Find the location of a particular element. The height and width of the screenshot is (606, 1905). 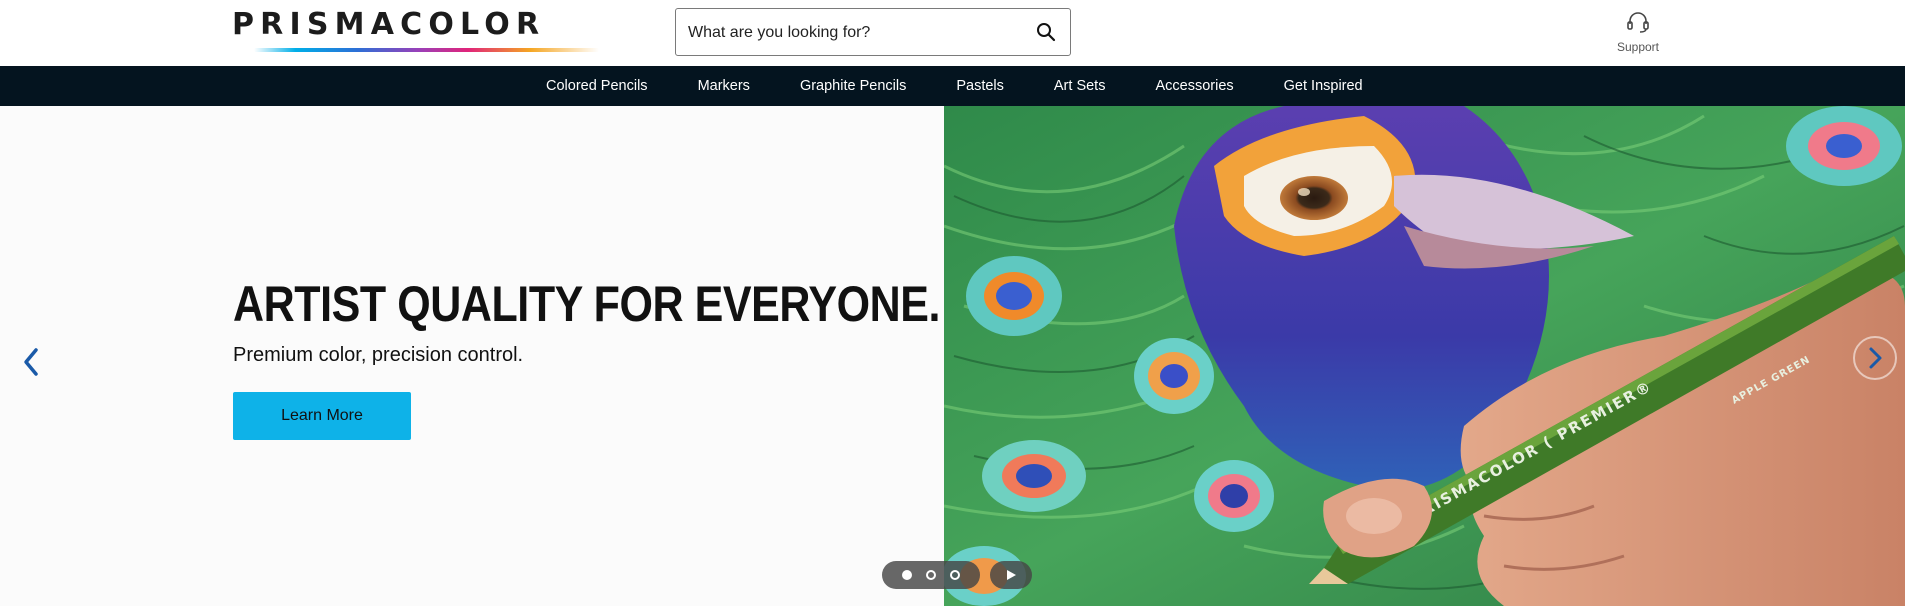

carousel-prev-button is located at coordinates (31, 362).